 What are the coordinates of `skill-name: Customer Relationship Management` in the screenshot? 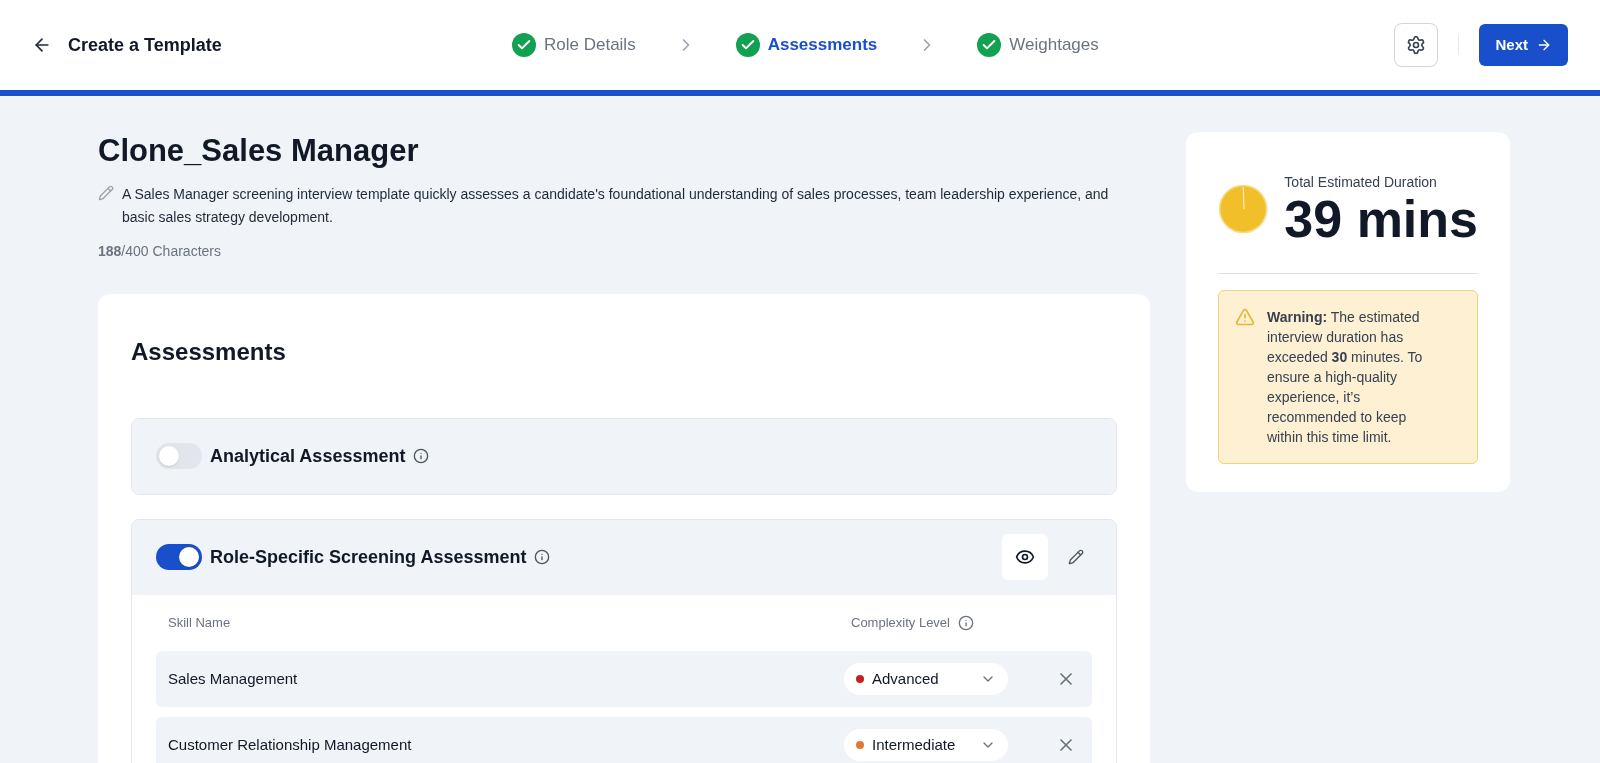 It's located at (290, 744).